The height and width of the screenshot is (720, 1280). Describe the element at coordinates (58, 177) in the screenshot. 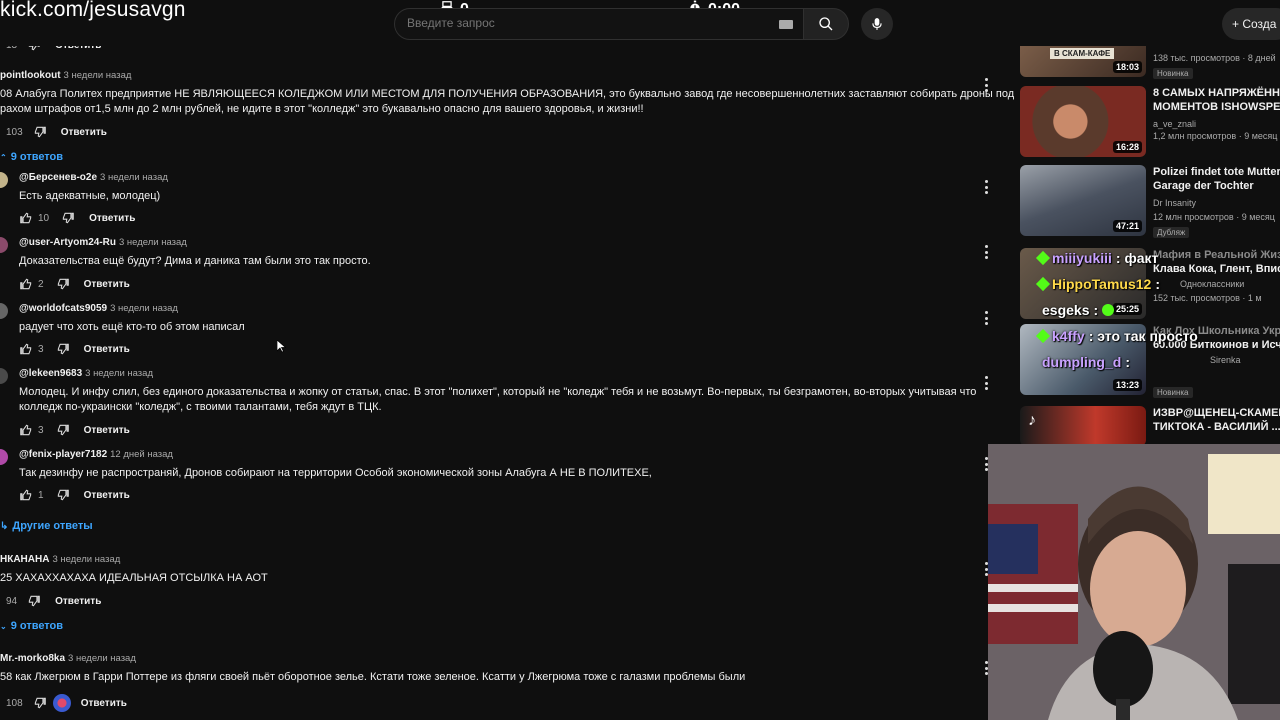

I see `reply-author: @Берсенев-о2е` at that location.